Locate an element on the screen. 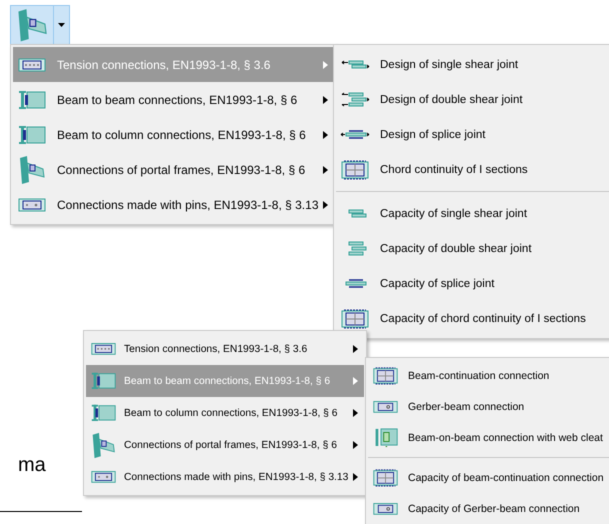 The width and height of the screenshot is (609, 524). menu-item: Capacity of beam-continuation connection is located at coordinates (488, 477).